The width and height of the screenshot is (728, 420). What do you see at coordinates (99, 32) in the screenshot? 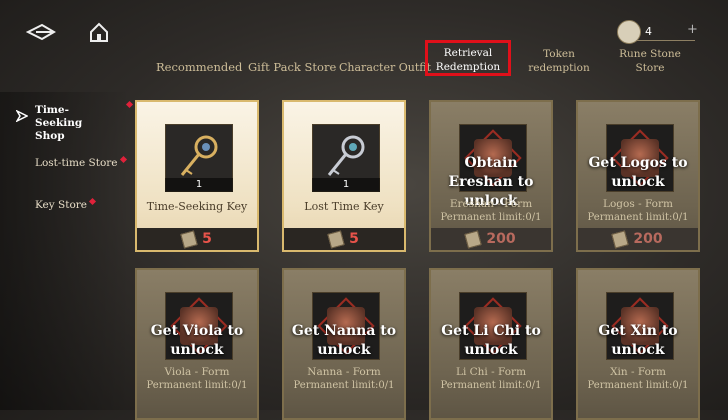
I see `home-icon` at bounding box center [99, 32].